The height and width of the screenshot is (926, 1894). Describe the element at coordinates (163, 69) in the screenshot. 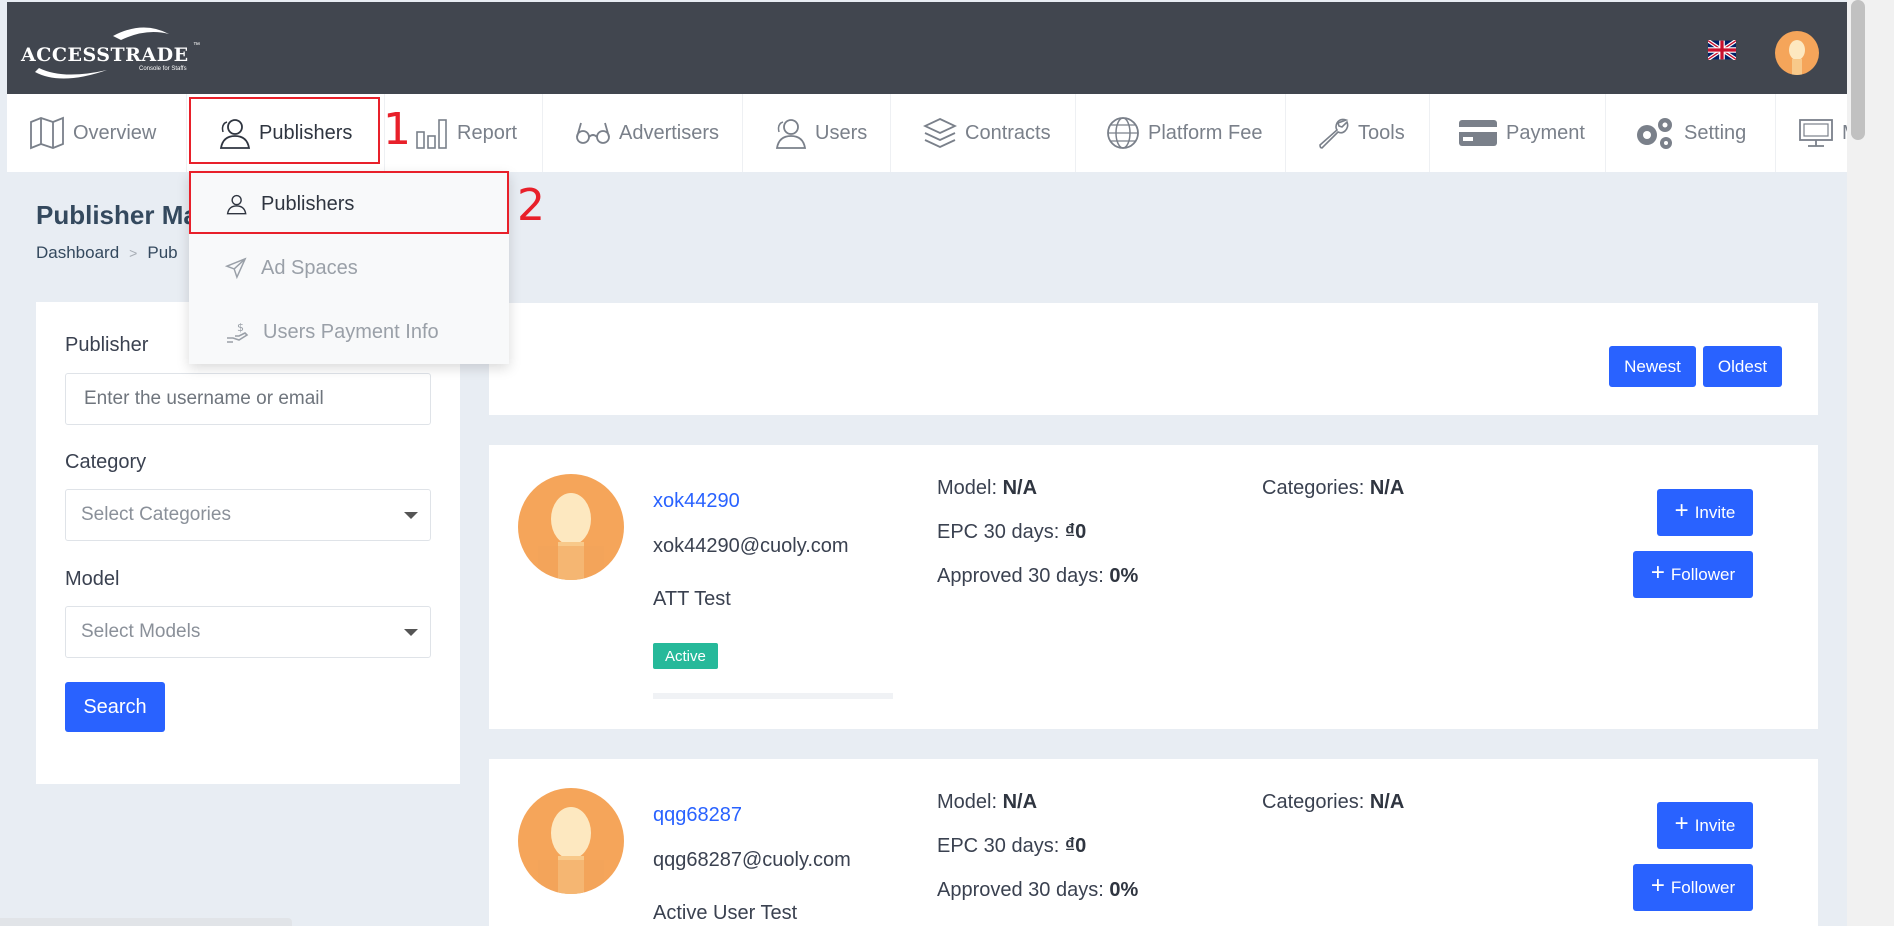

I see `logo-subtitle: Console for Staffs` at that location.